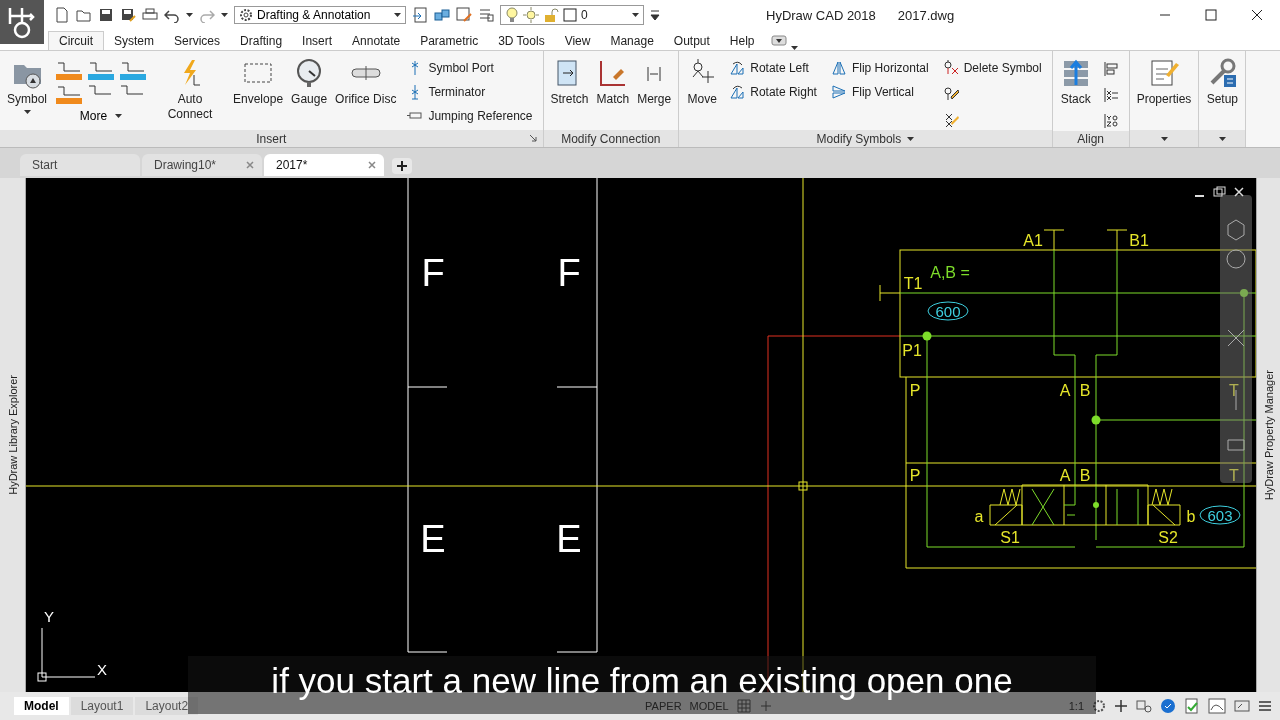 Image resolution: width=1280 pixels, height=720 pixels. Describe the element at coordinates (66, 654) in the screenshot. I see `ucs-axes-icon` at that location.